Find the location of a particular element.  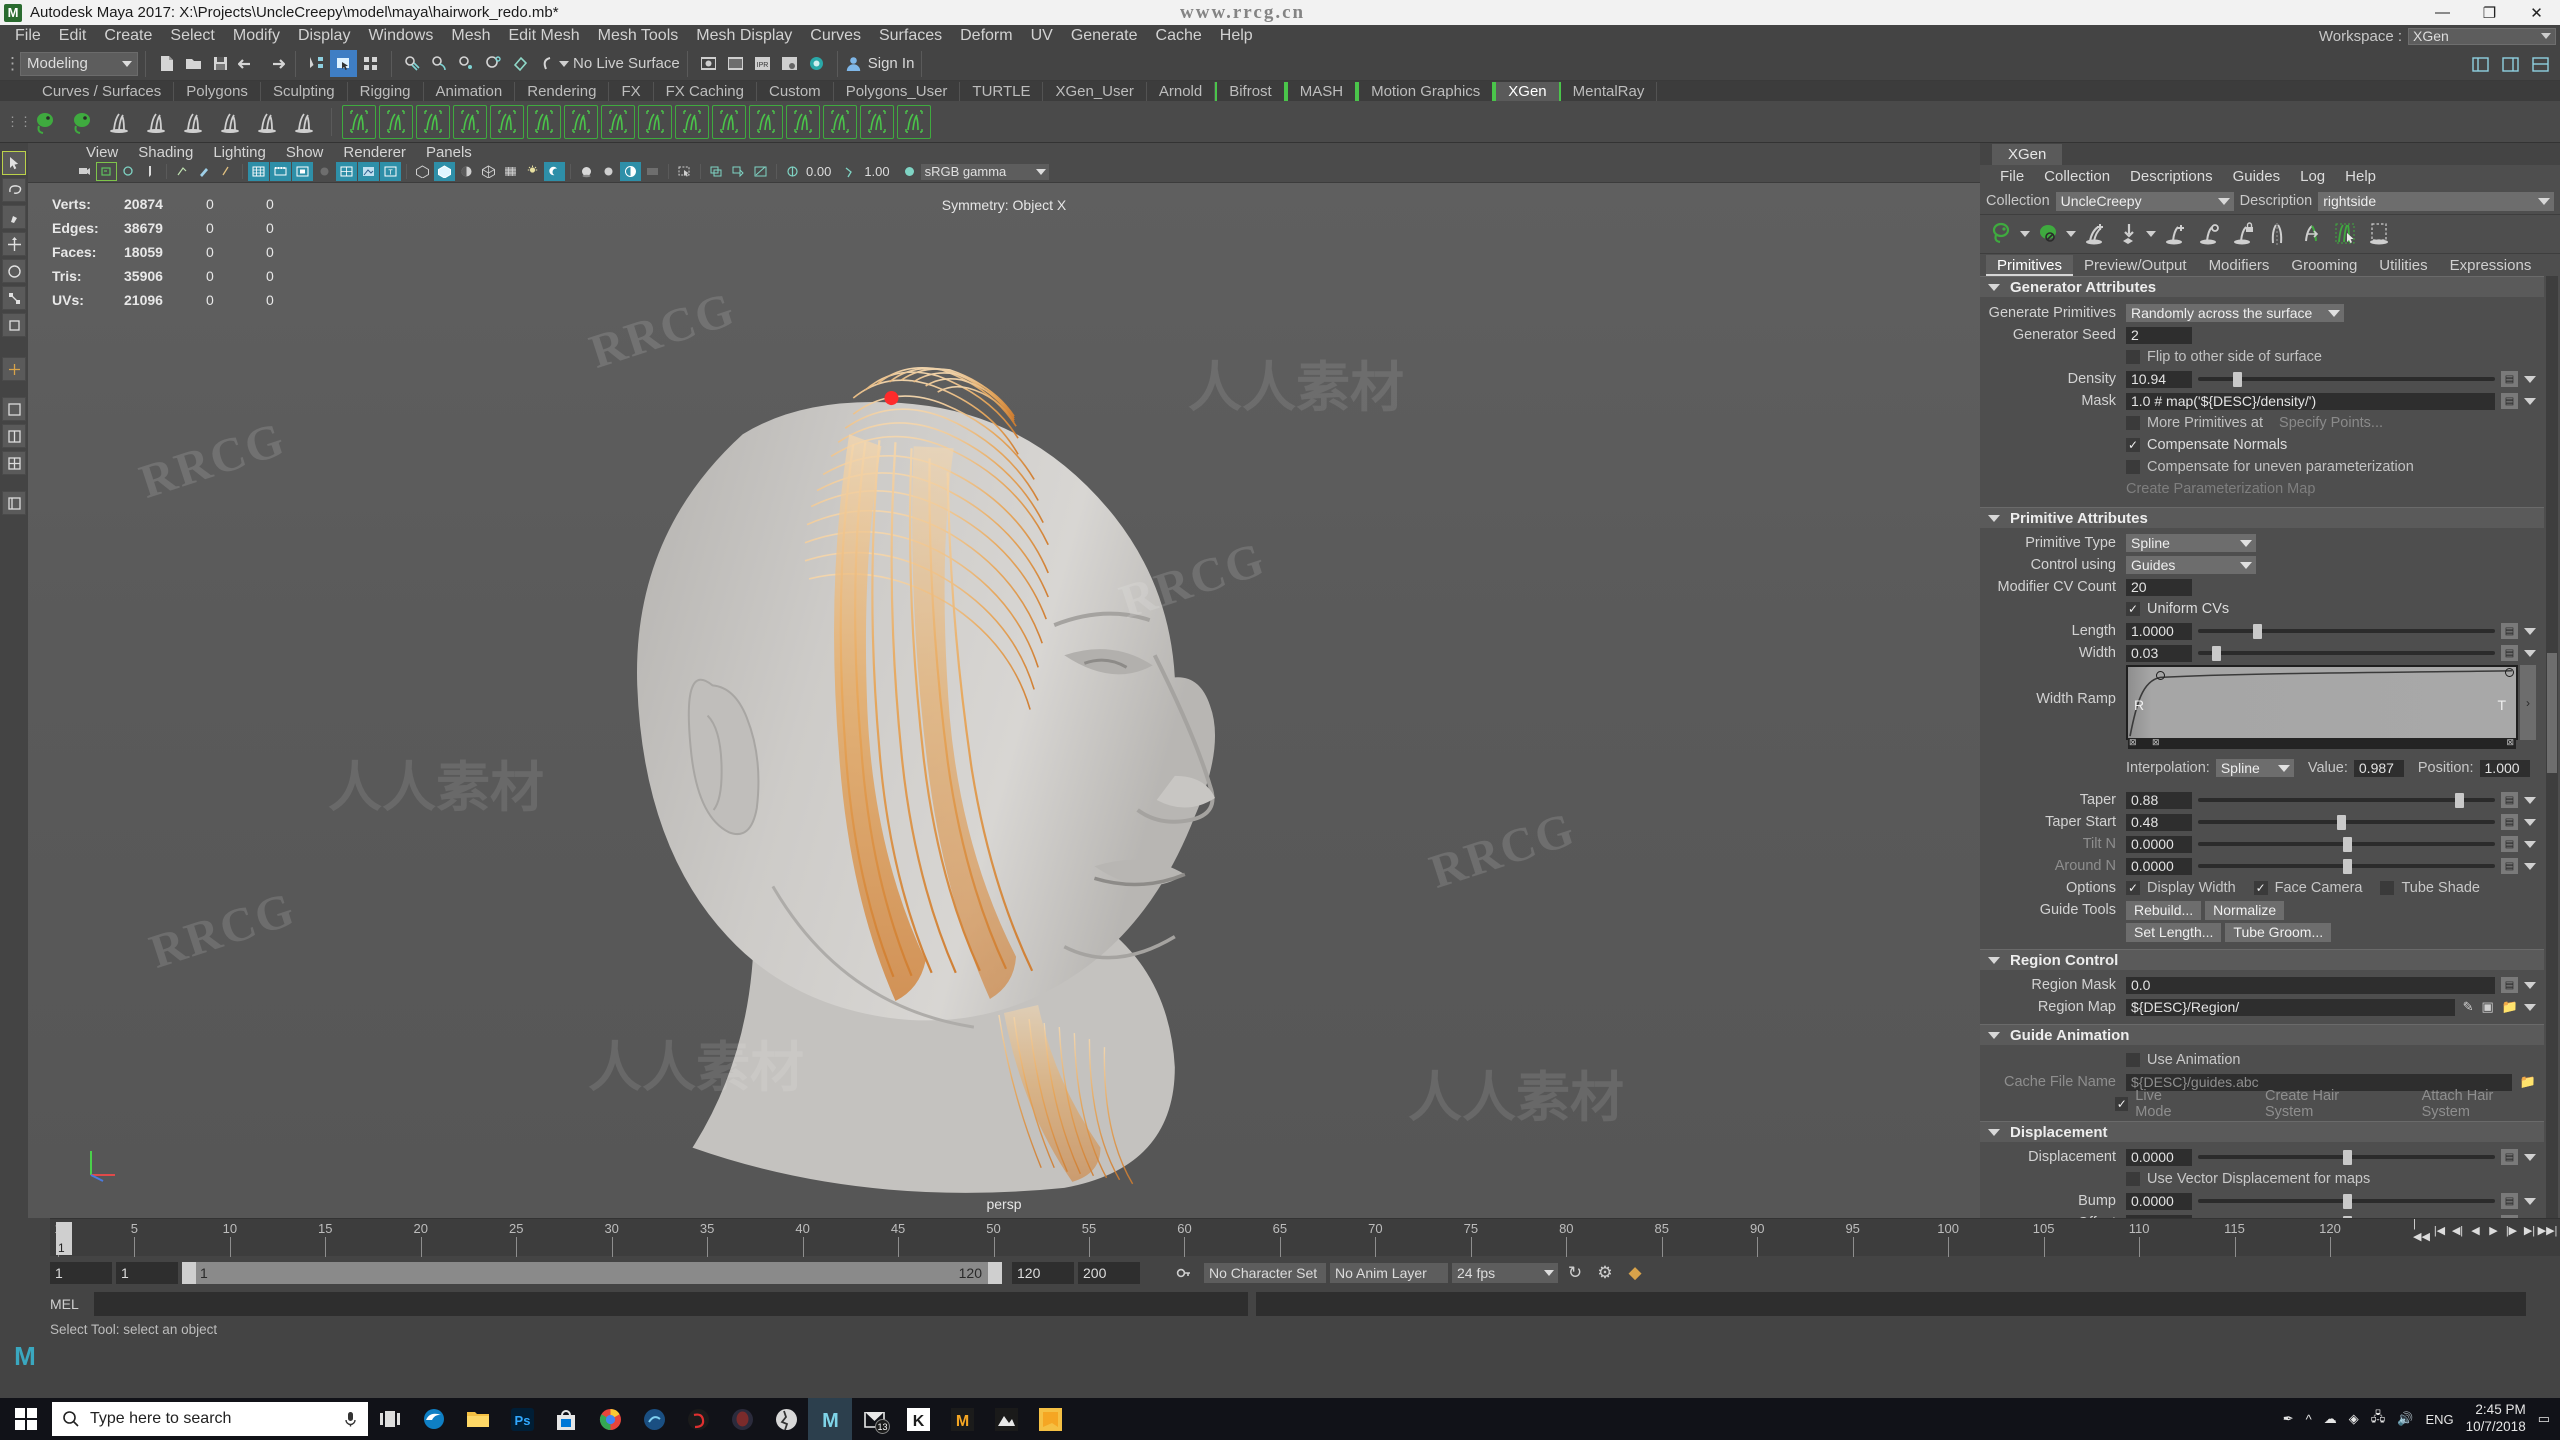

maximize-button: ❐ is located at coordinates (2489, 12).